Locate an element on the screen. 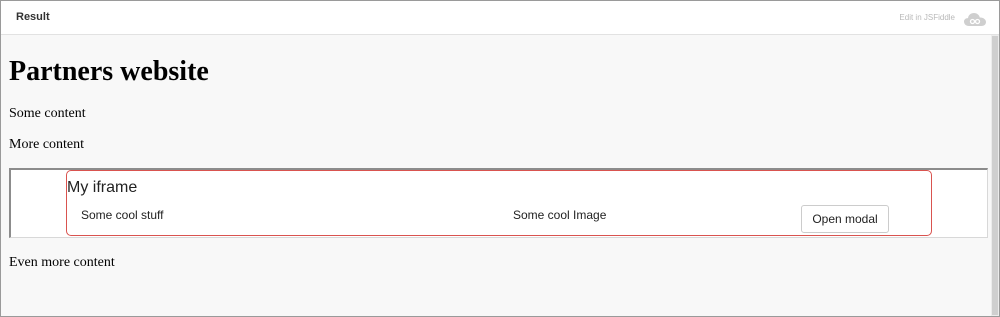 The height and width of the screenshot is (317, 1000). open-modal-button: Open modal is located at coordinates (845, 219).